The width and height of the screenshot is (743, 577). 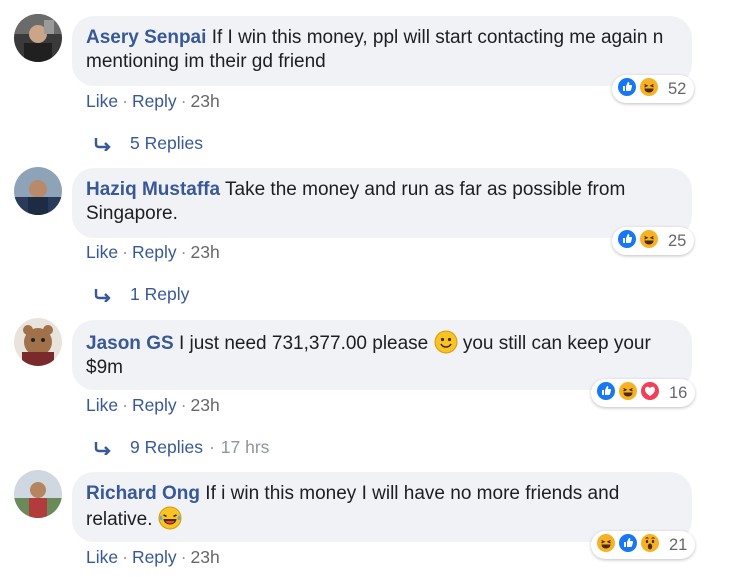 What do you see at coordinates (303, 343) in the screenshot?
I see `comment-text: I just need 731,377.00 please` at bounding box center [303, 343].